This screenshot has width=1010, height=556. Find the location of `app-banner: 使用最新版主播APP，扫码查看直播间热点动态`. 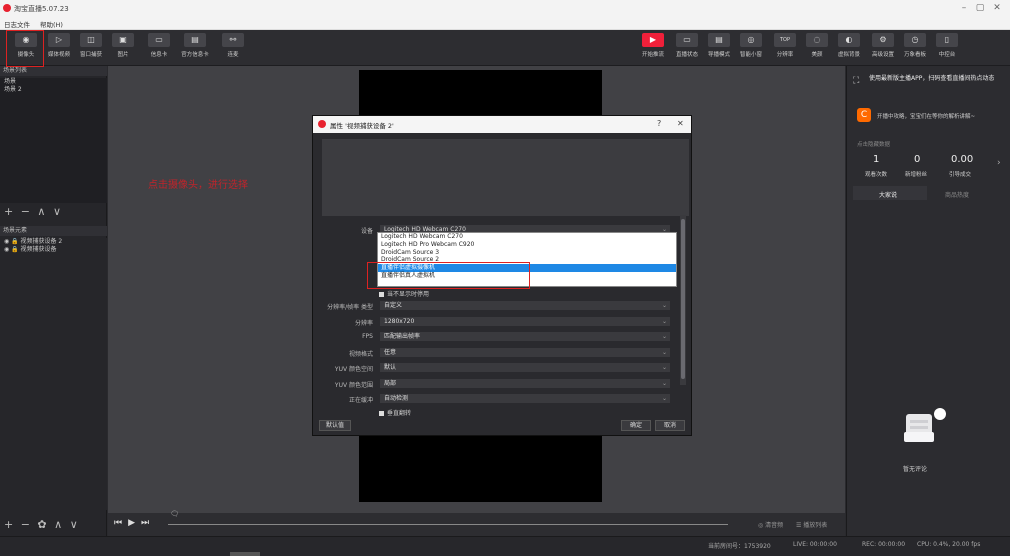

app-banner: 使用最新版主播APP，扫码查看直播间热点动态 is located at coordinates (938, 78).